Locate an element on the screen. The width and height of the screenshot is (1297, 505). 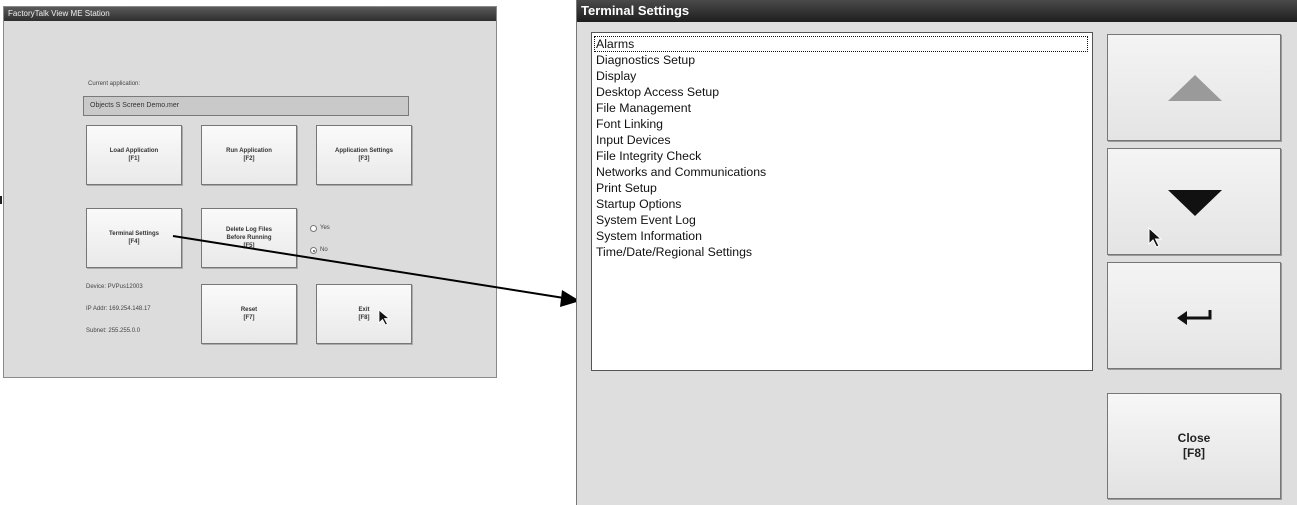
mouse-pointer-icon is located at coordinates (1155, 237).